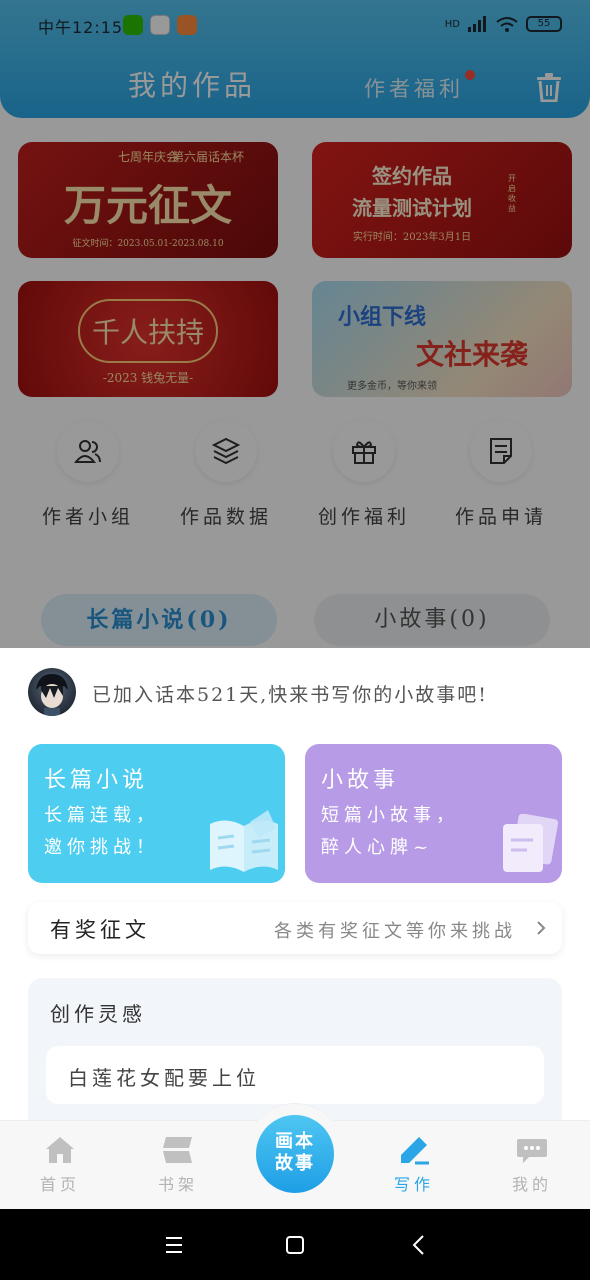 The height and width of the screenshot is (1280, 590). I want to click on card-desc: 短篇小故事， 醉人心脾~, so click(390, 831).